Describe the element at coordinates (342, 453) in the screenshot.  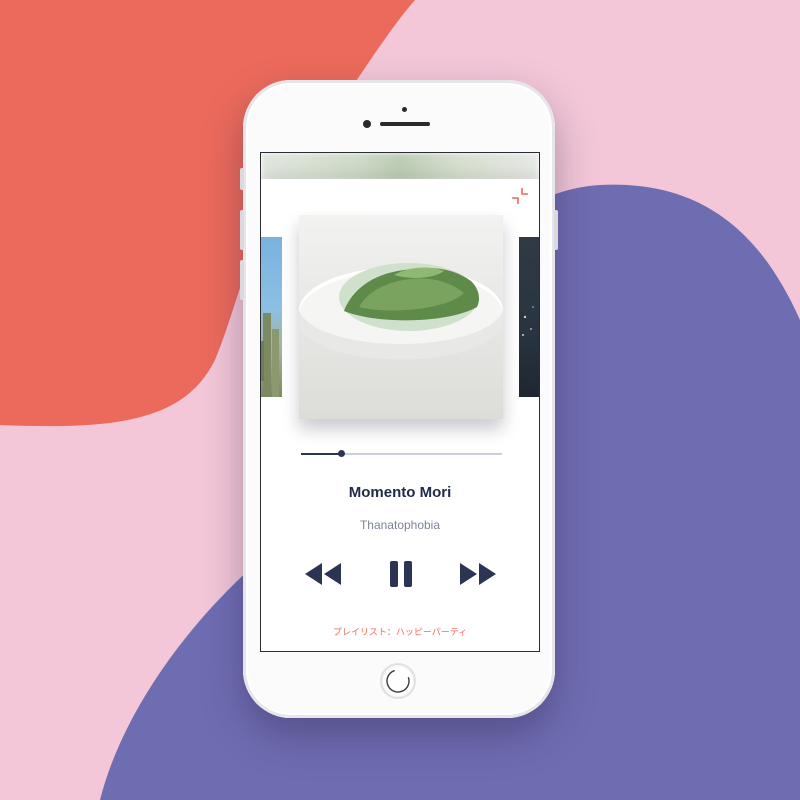
I see `progress-knob` at that location.